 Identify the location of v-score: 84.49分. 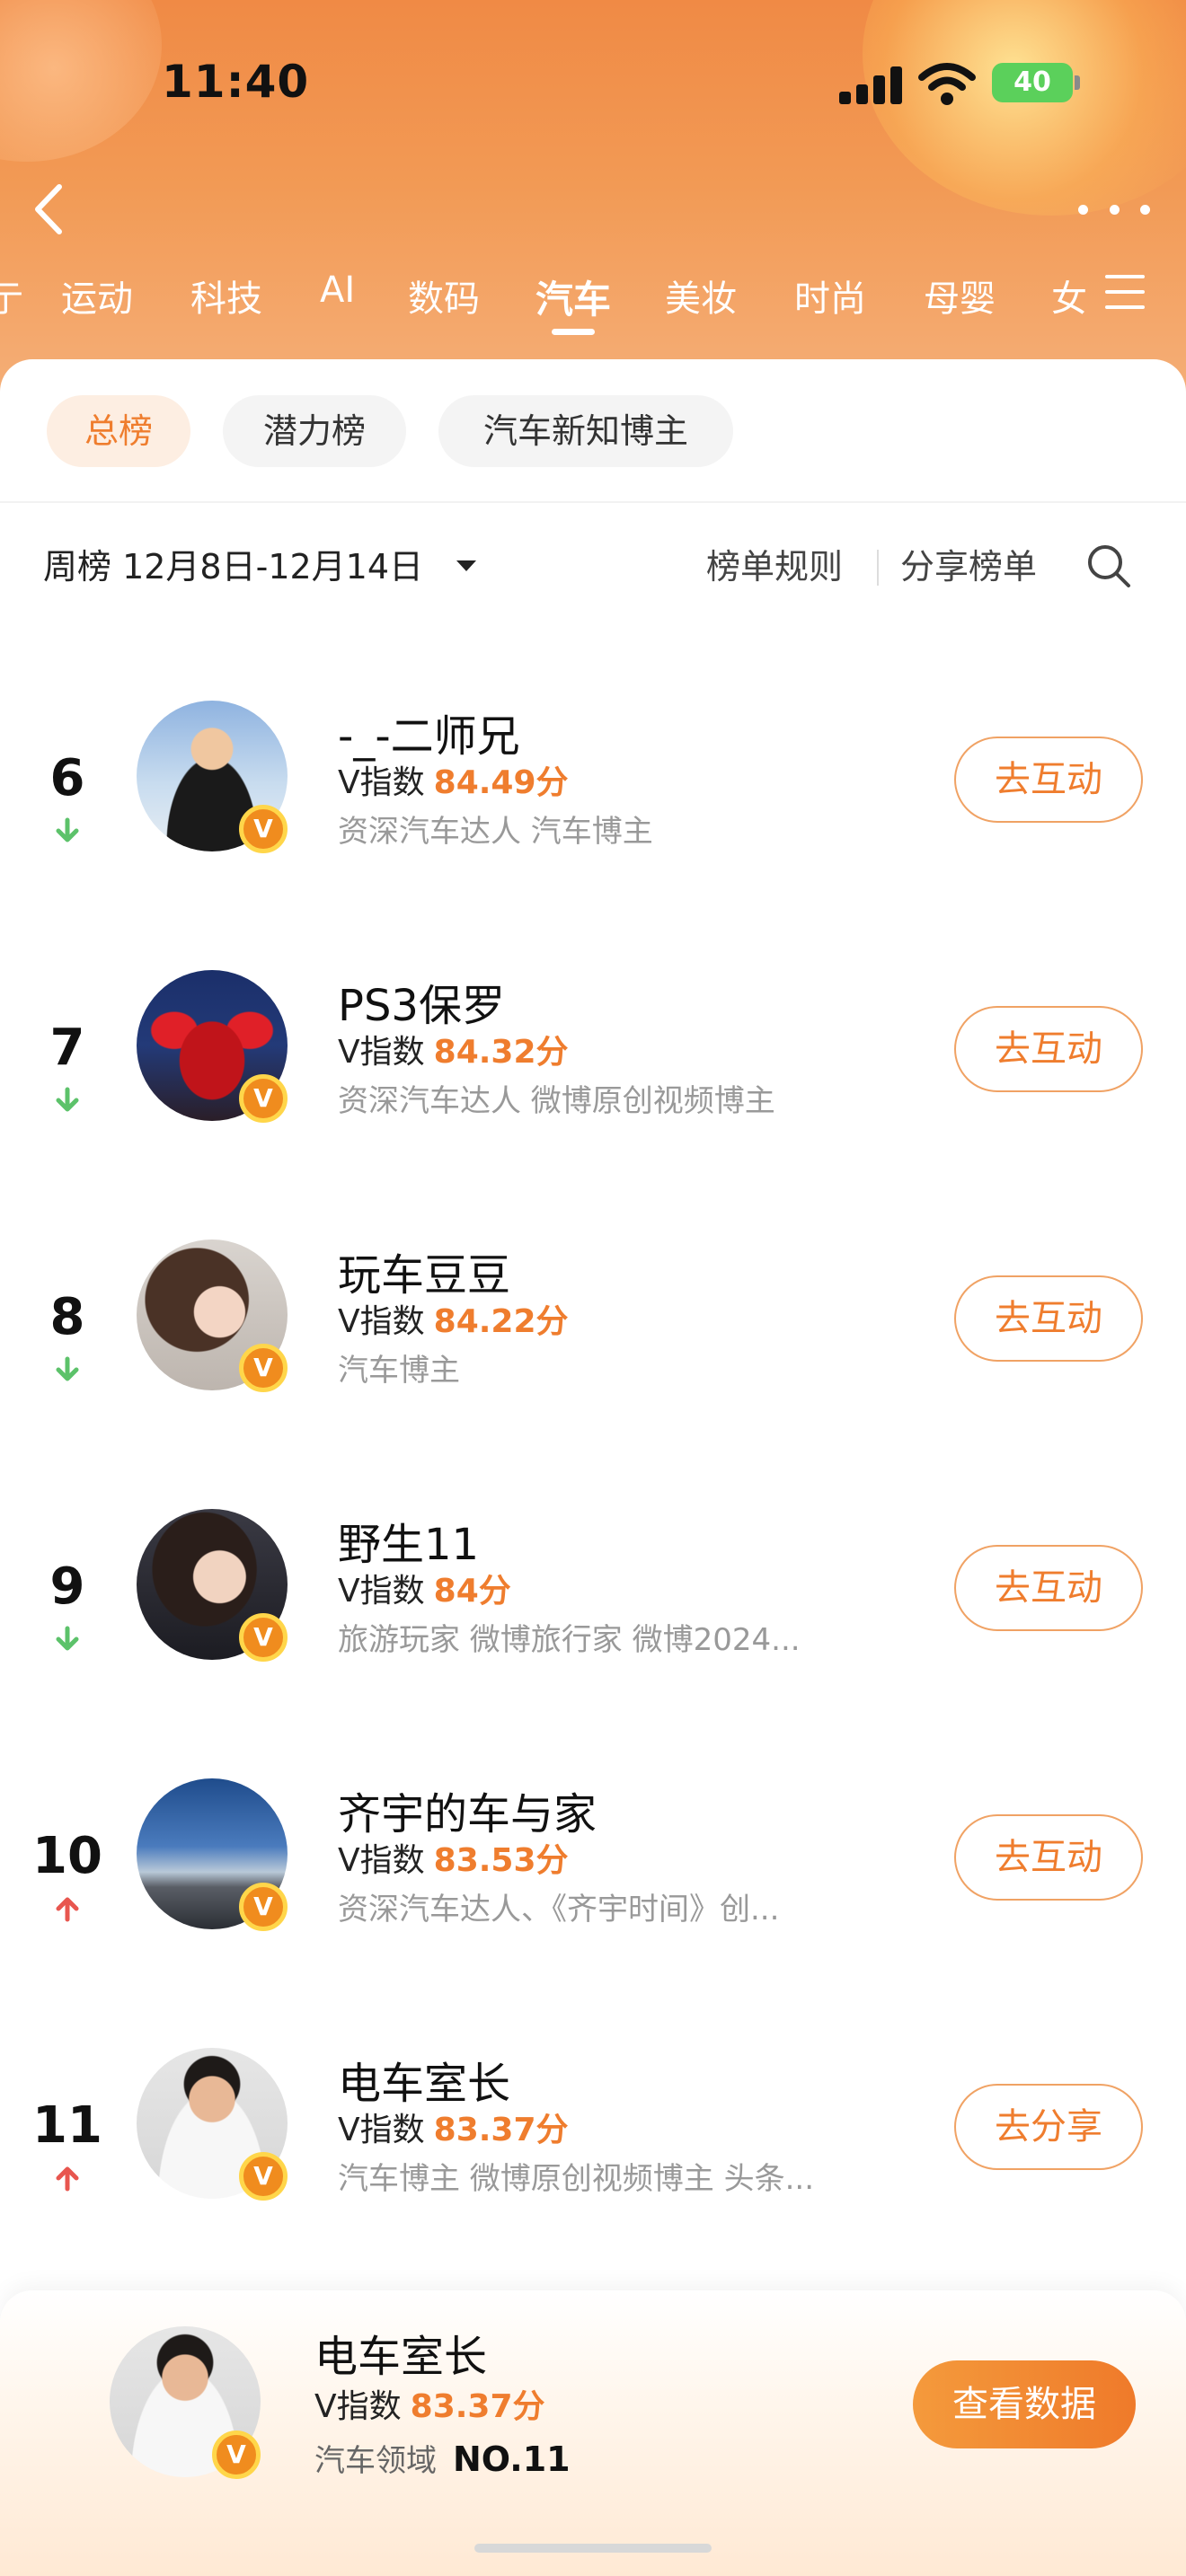
(501, 782).